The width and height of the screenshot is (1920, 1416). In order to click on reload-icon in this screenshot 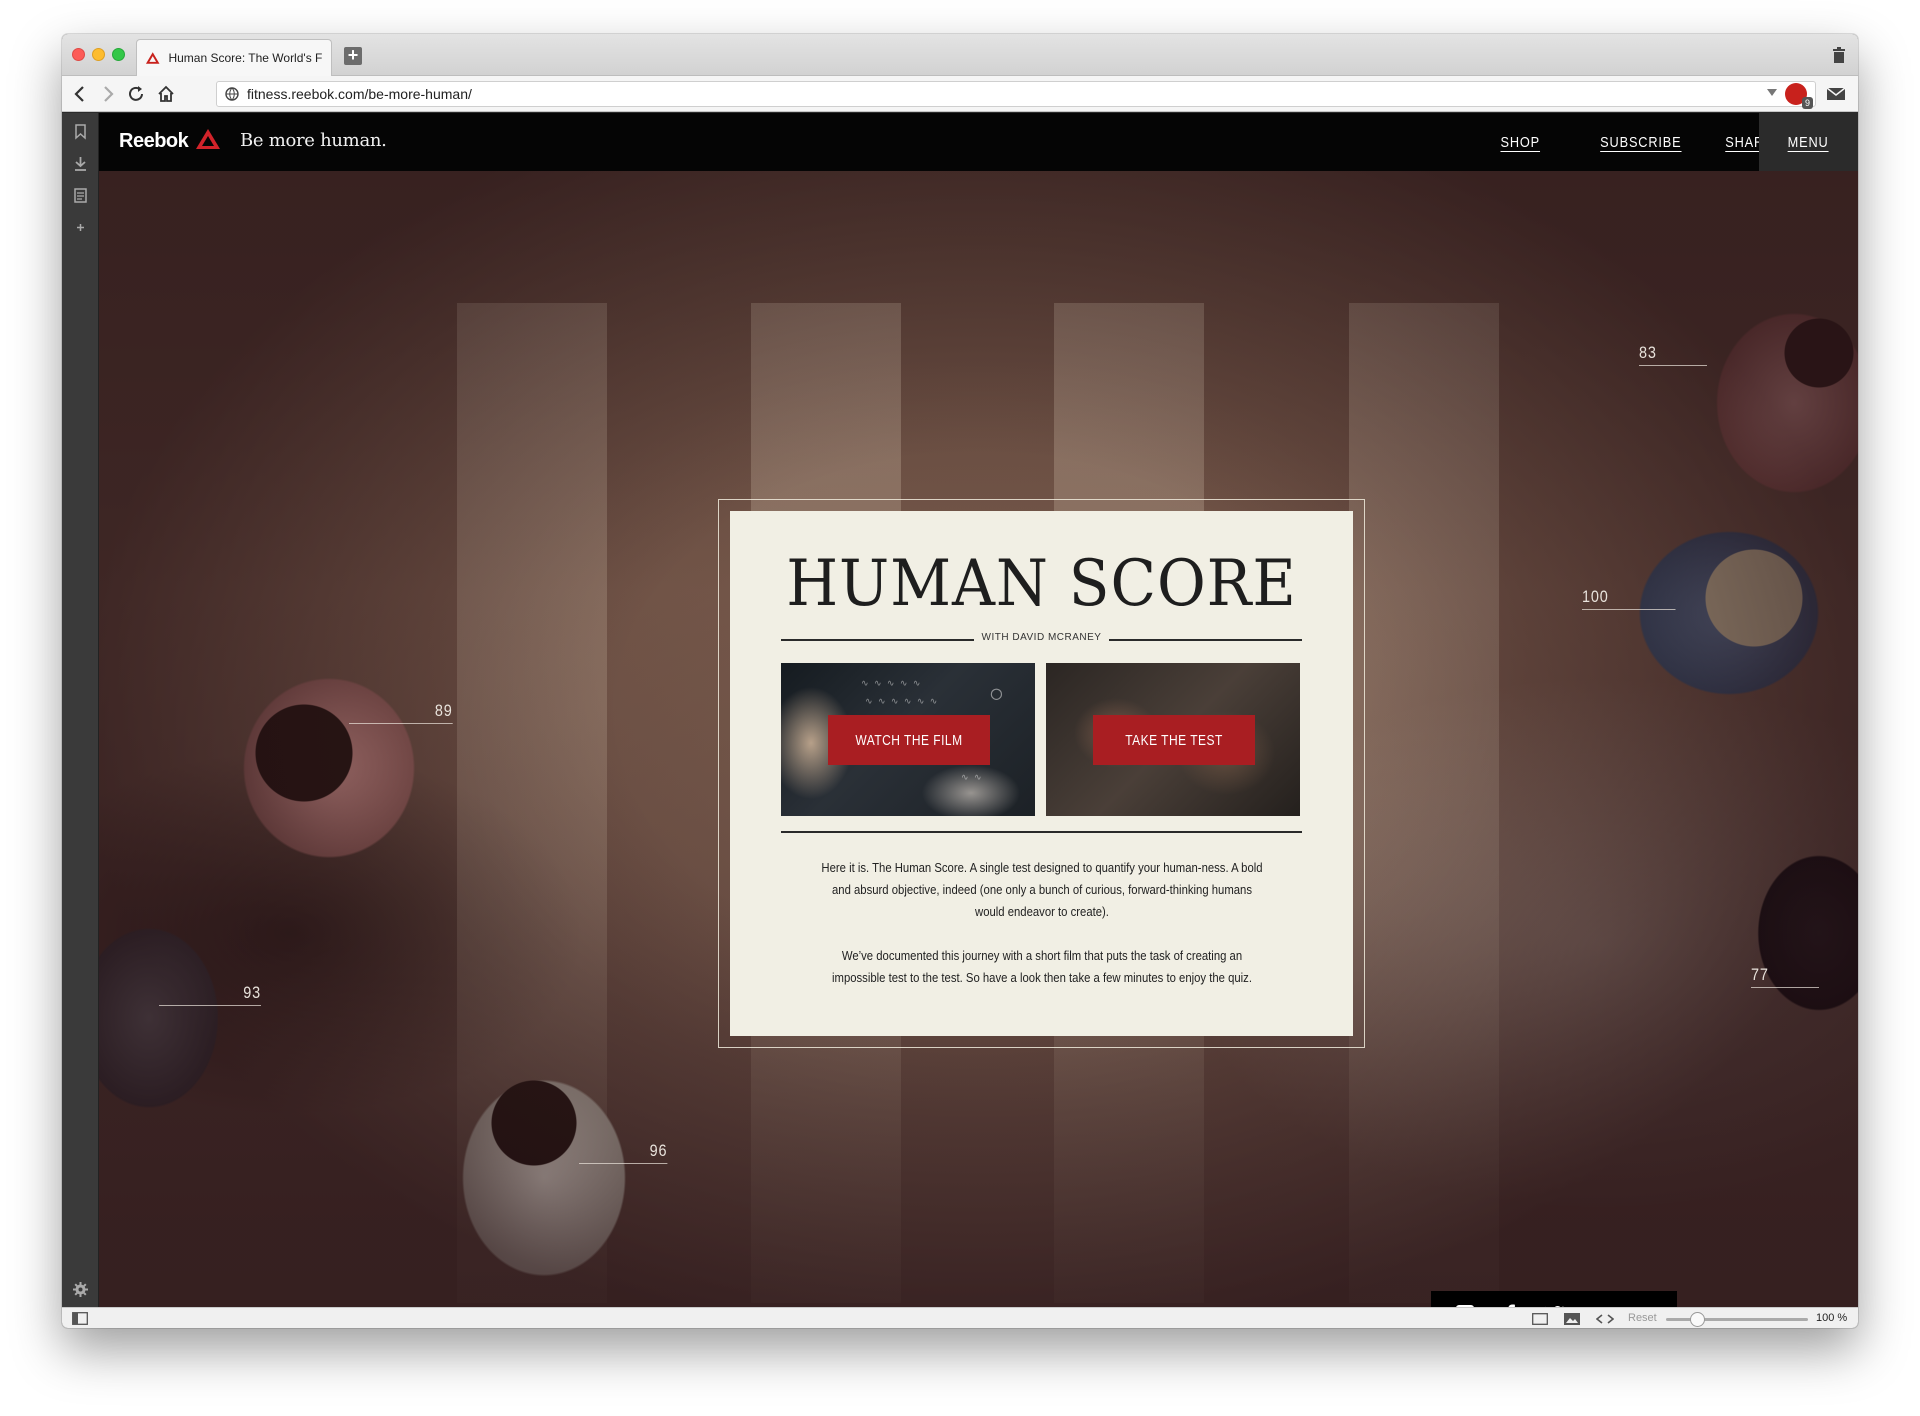, I will do `click(136, 94)`.